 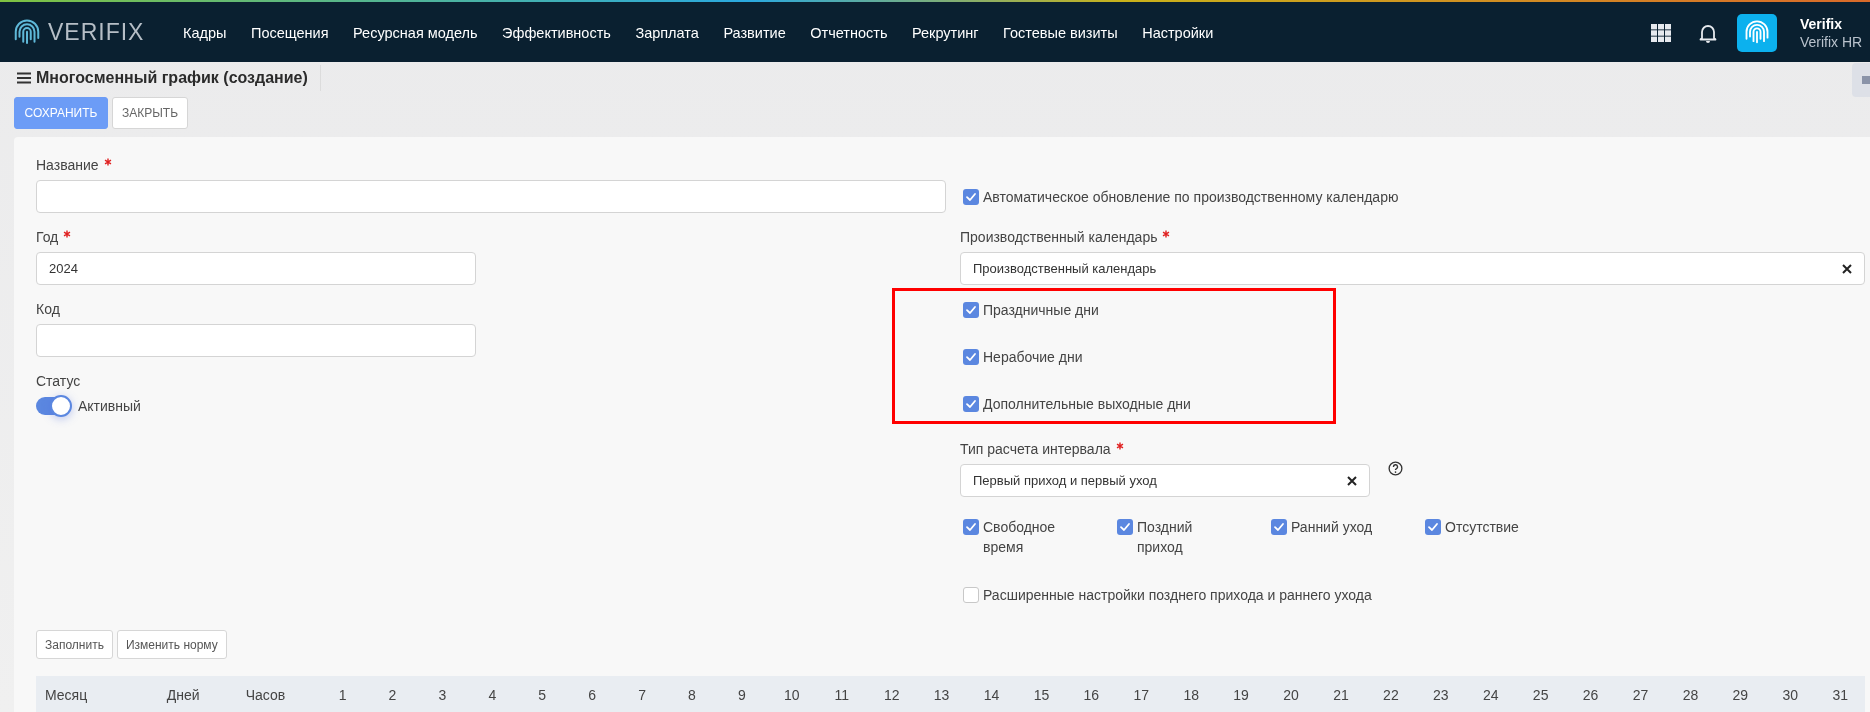 What do you see at coordinates (205, 32) in the screenshot?
I see `nav-item: Кадры` at bounding box center [205, 32].